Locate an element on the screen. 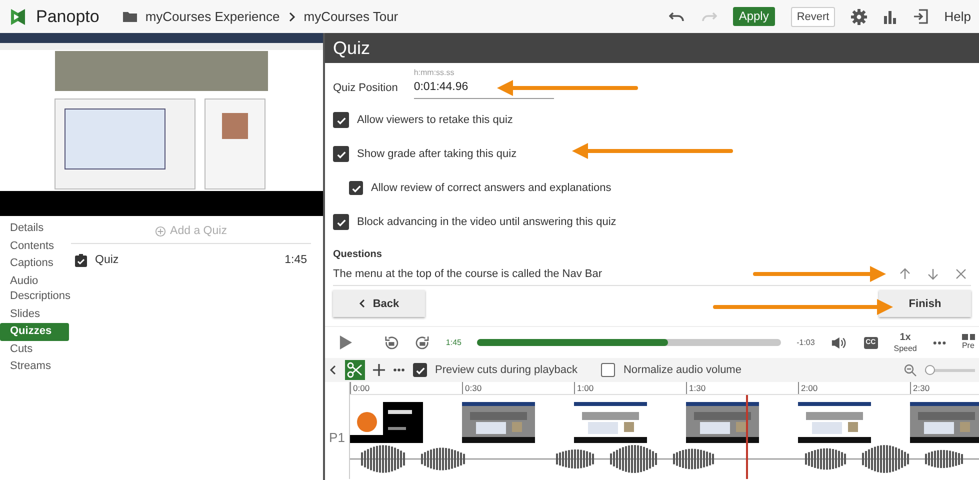  clipboard-check-icon is located at coordinates (81, 261).